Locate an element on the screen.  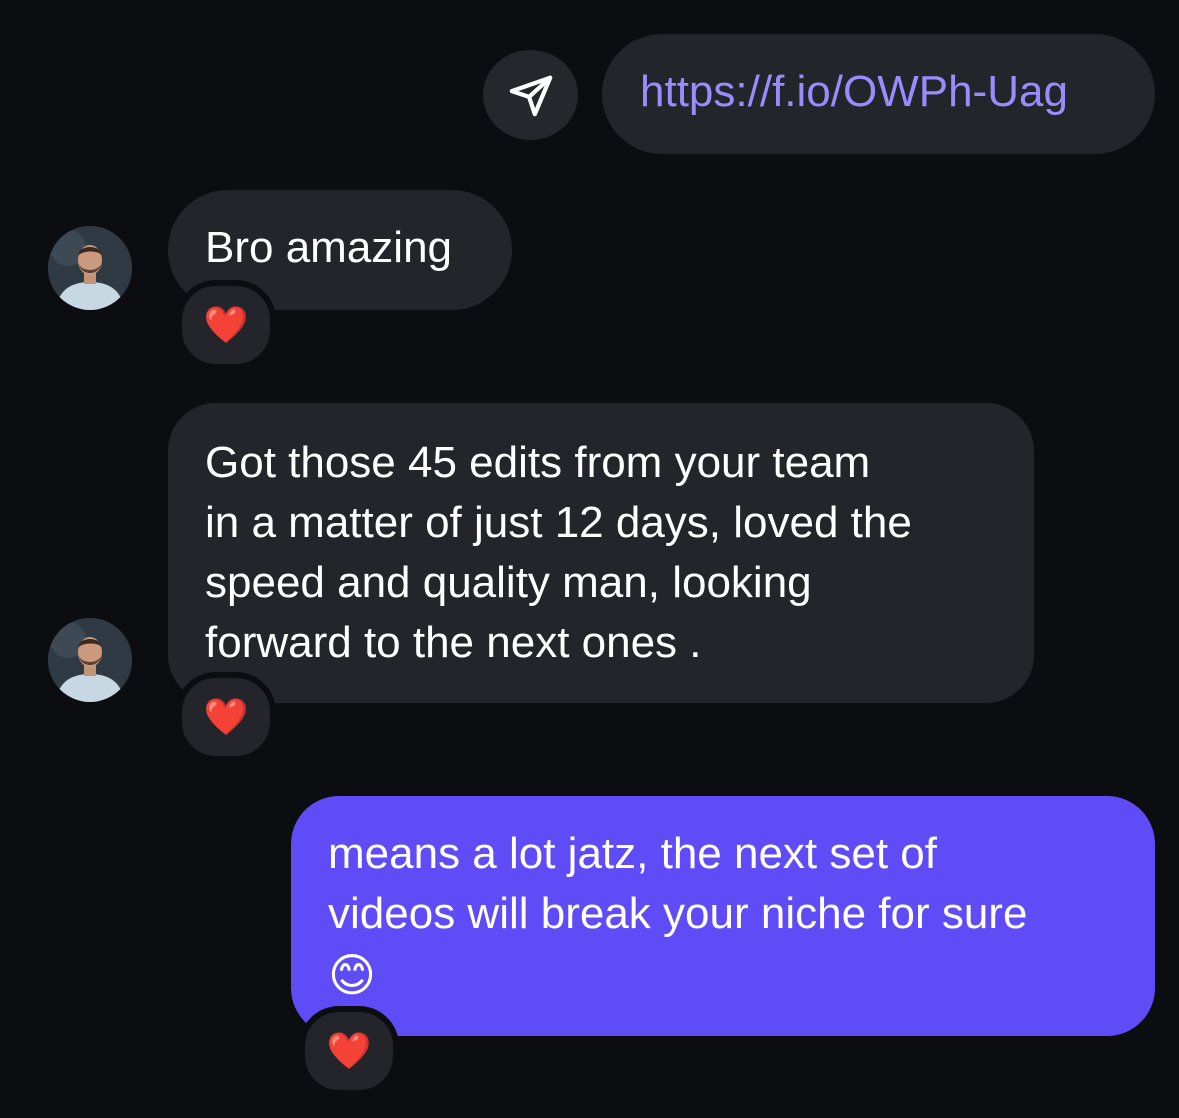
message-line: means a lot jatz, the next set of is located at coordinates (632, 853).